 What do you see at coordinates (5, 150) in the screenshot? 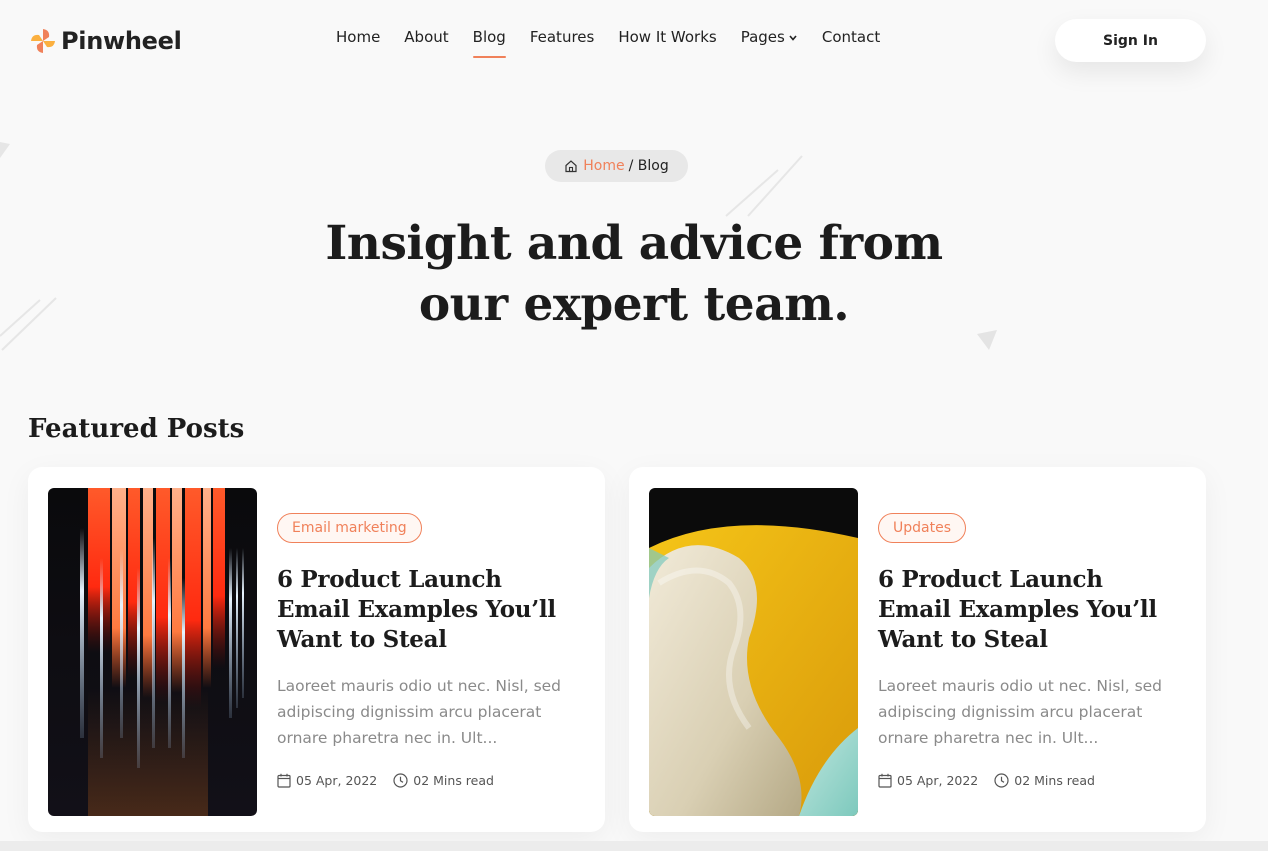
I see `decorative-triangle-left` at bounding box center [5, 150].